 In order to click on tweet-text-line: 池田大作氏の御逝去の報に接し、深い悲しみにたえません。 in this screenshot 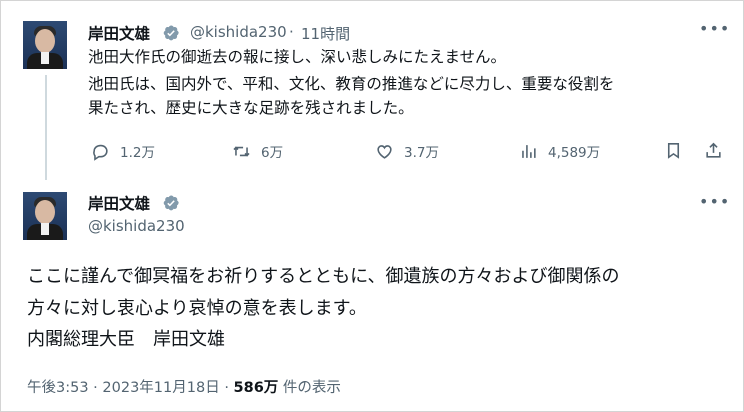, I will do `click(297, 57)`.